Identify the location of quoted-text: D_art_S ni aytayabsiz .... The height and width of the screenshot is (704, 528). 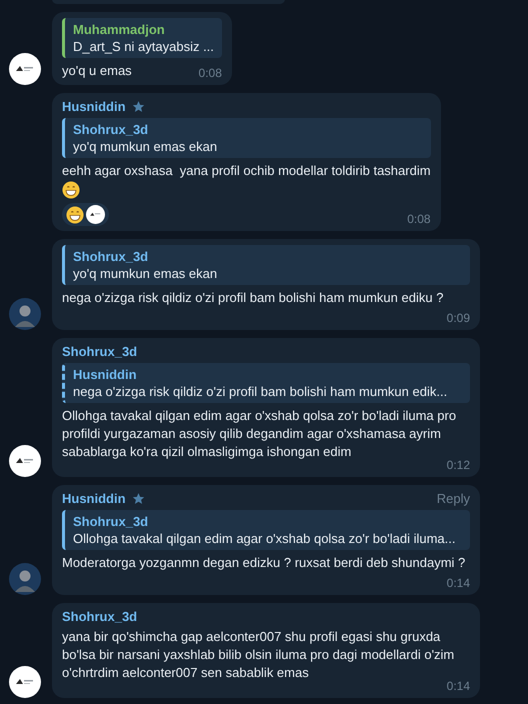
(143, 46).